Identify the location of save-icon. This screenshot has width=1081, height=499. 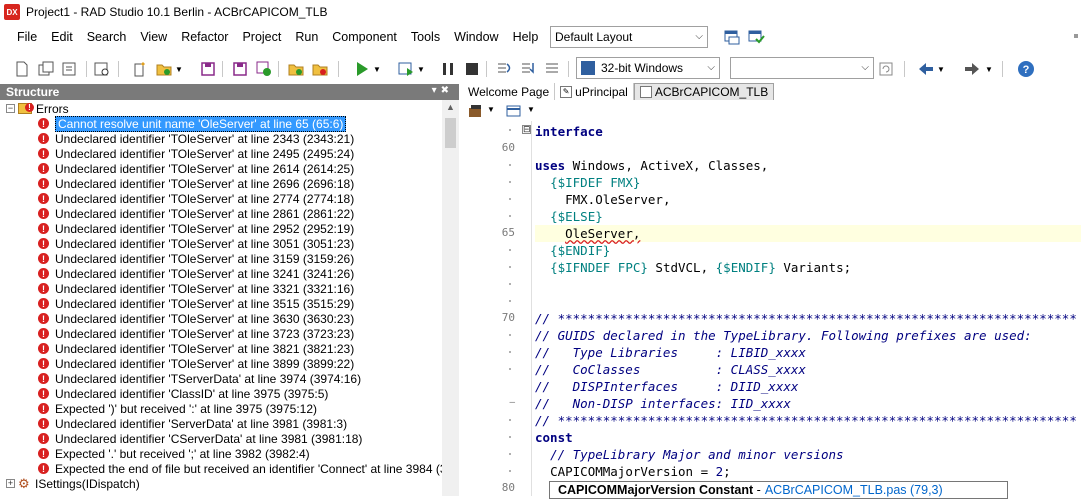
(208, 69).